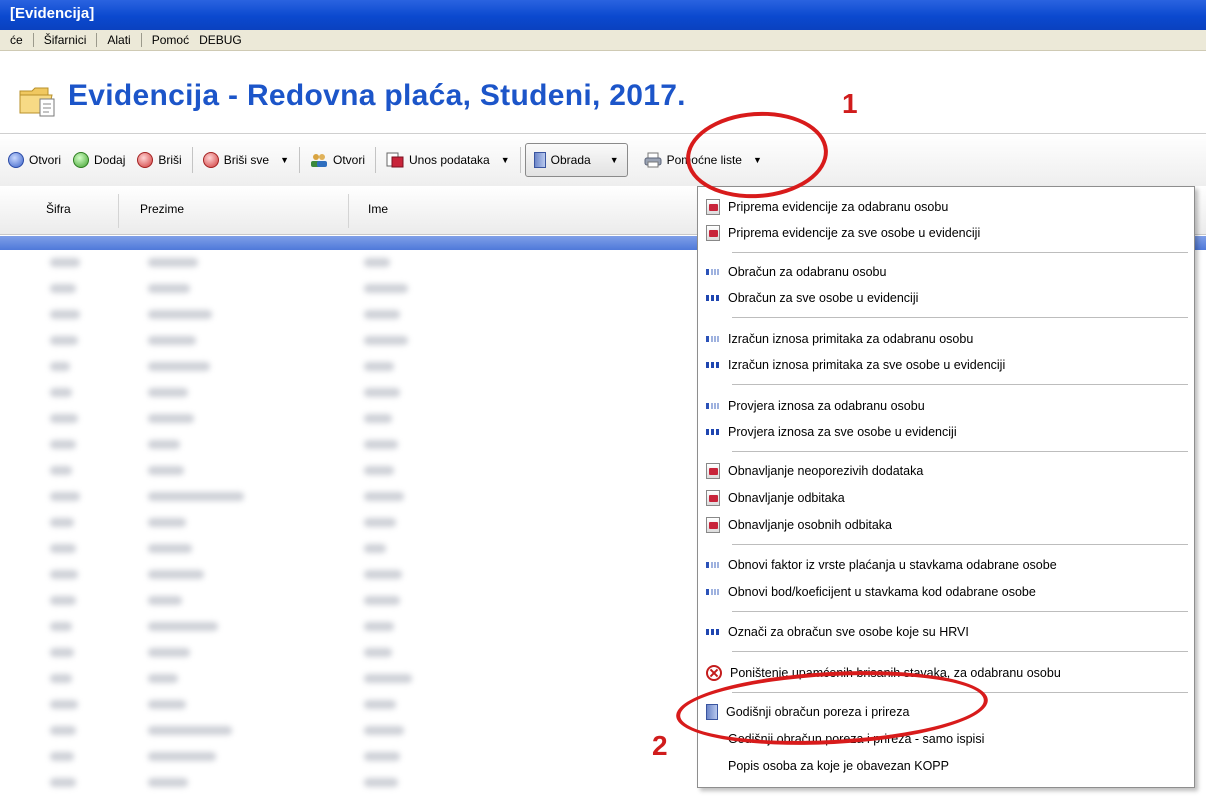 This screenshot has height=796, width=1206. Describe the element at coordinates (807, 712) in the screenshot. I see `menu-item-annual-tax: Godišnji obračun poreza i prireza` at that location.